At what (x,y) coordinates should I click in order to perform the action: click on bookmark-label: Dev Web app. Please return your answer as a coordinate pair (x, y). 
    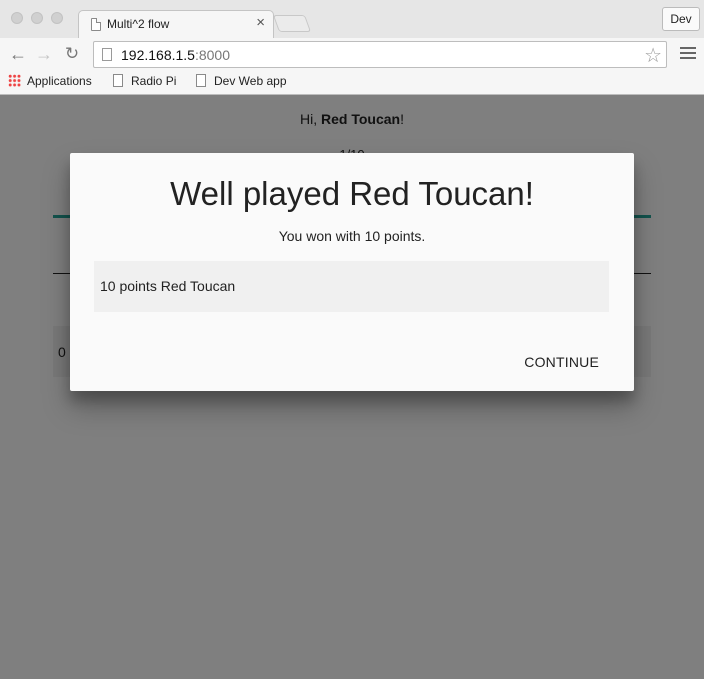
    Looking at the image, I should click on (250, 81).